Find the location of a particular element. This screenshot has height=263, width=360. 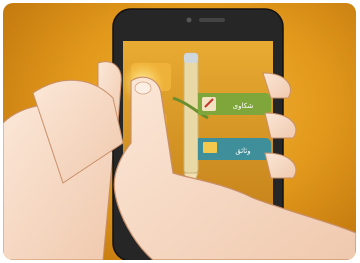

documents-label: وثائق is located at coordinates (242, 151).